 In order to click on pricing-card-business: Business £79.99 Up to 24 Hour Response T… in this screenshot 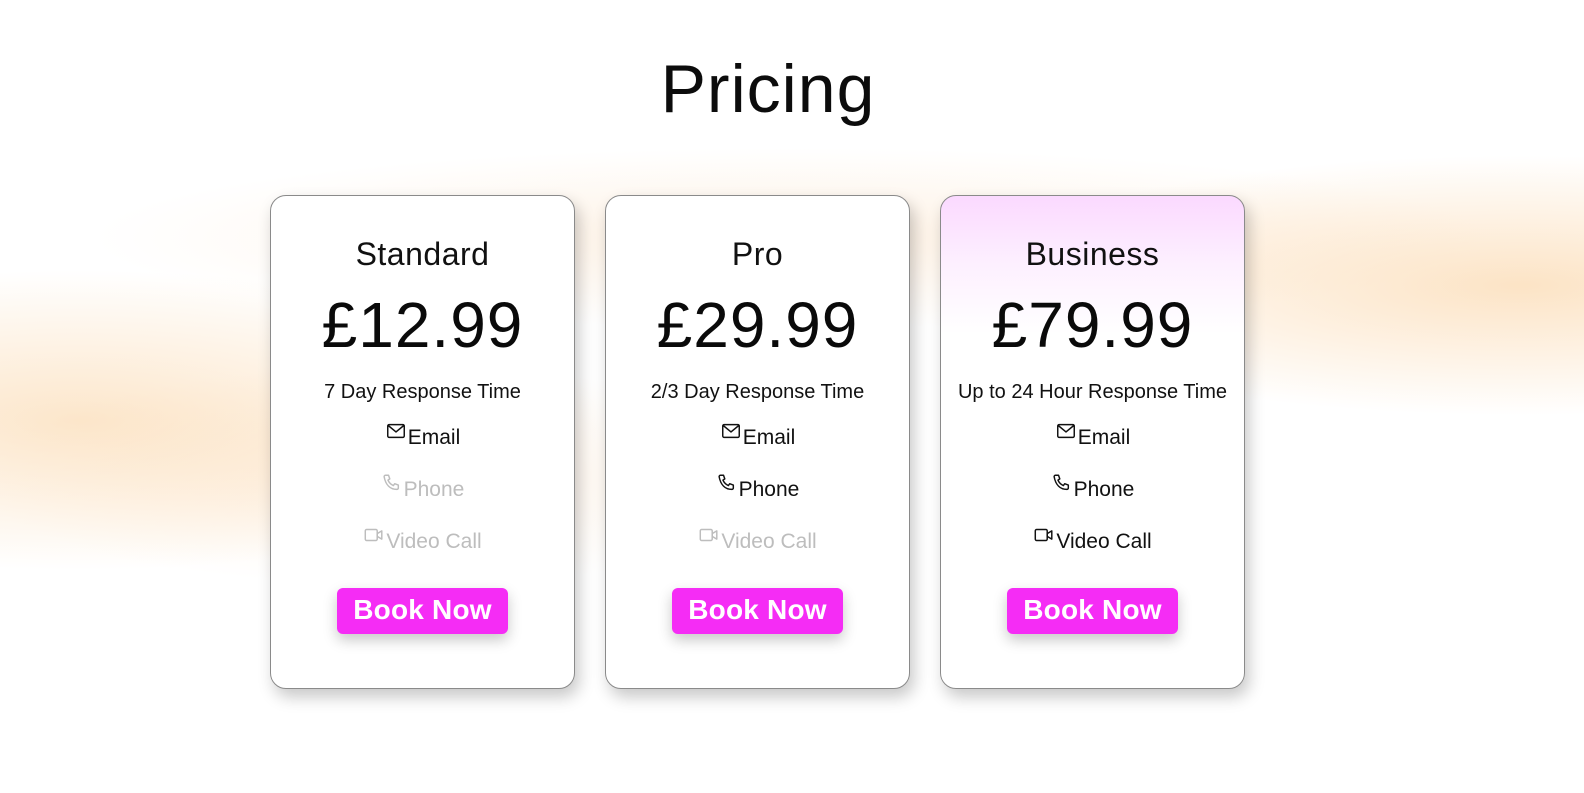, I will do `click(1092, 442)`.